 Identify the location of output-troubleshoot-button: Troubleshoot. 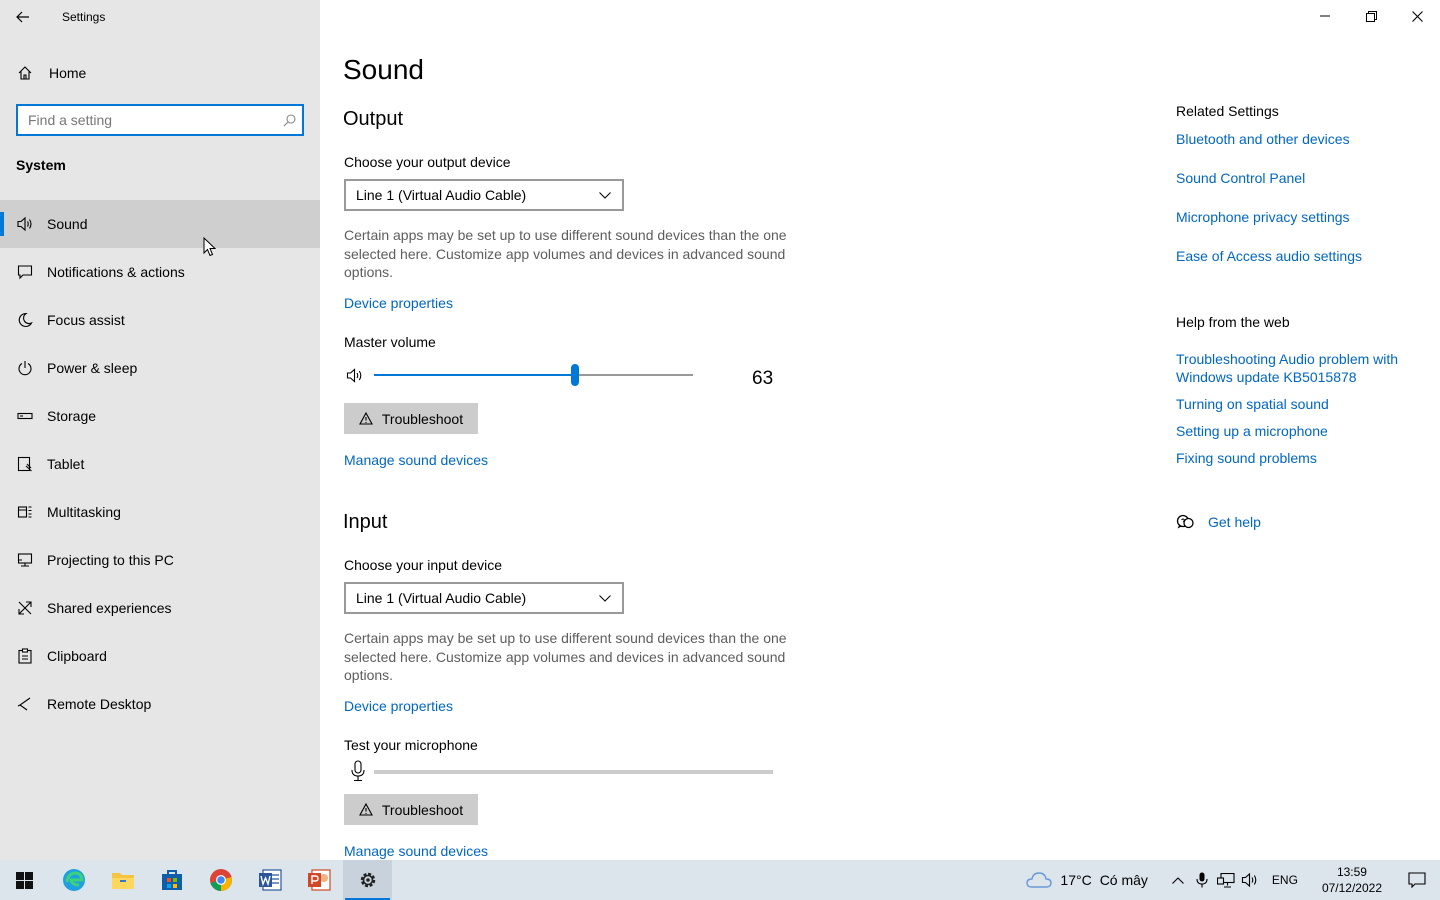
(411, 418).